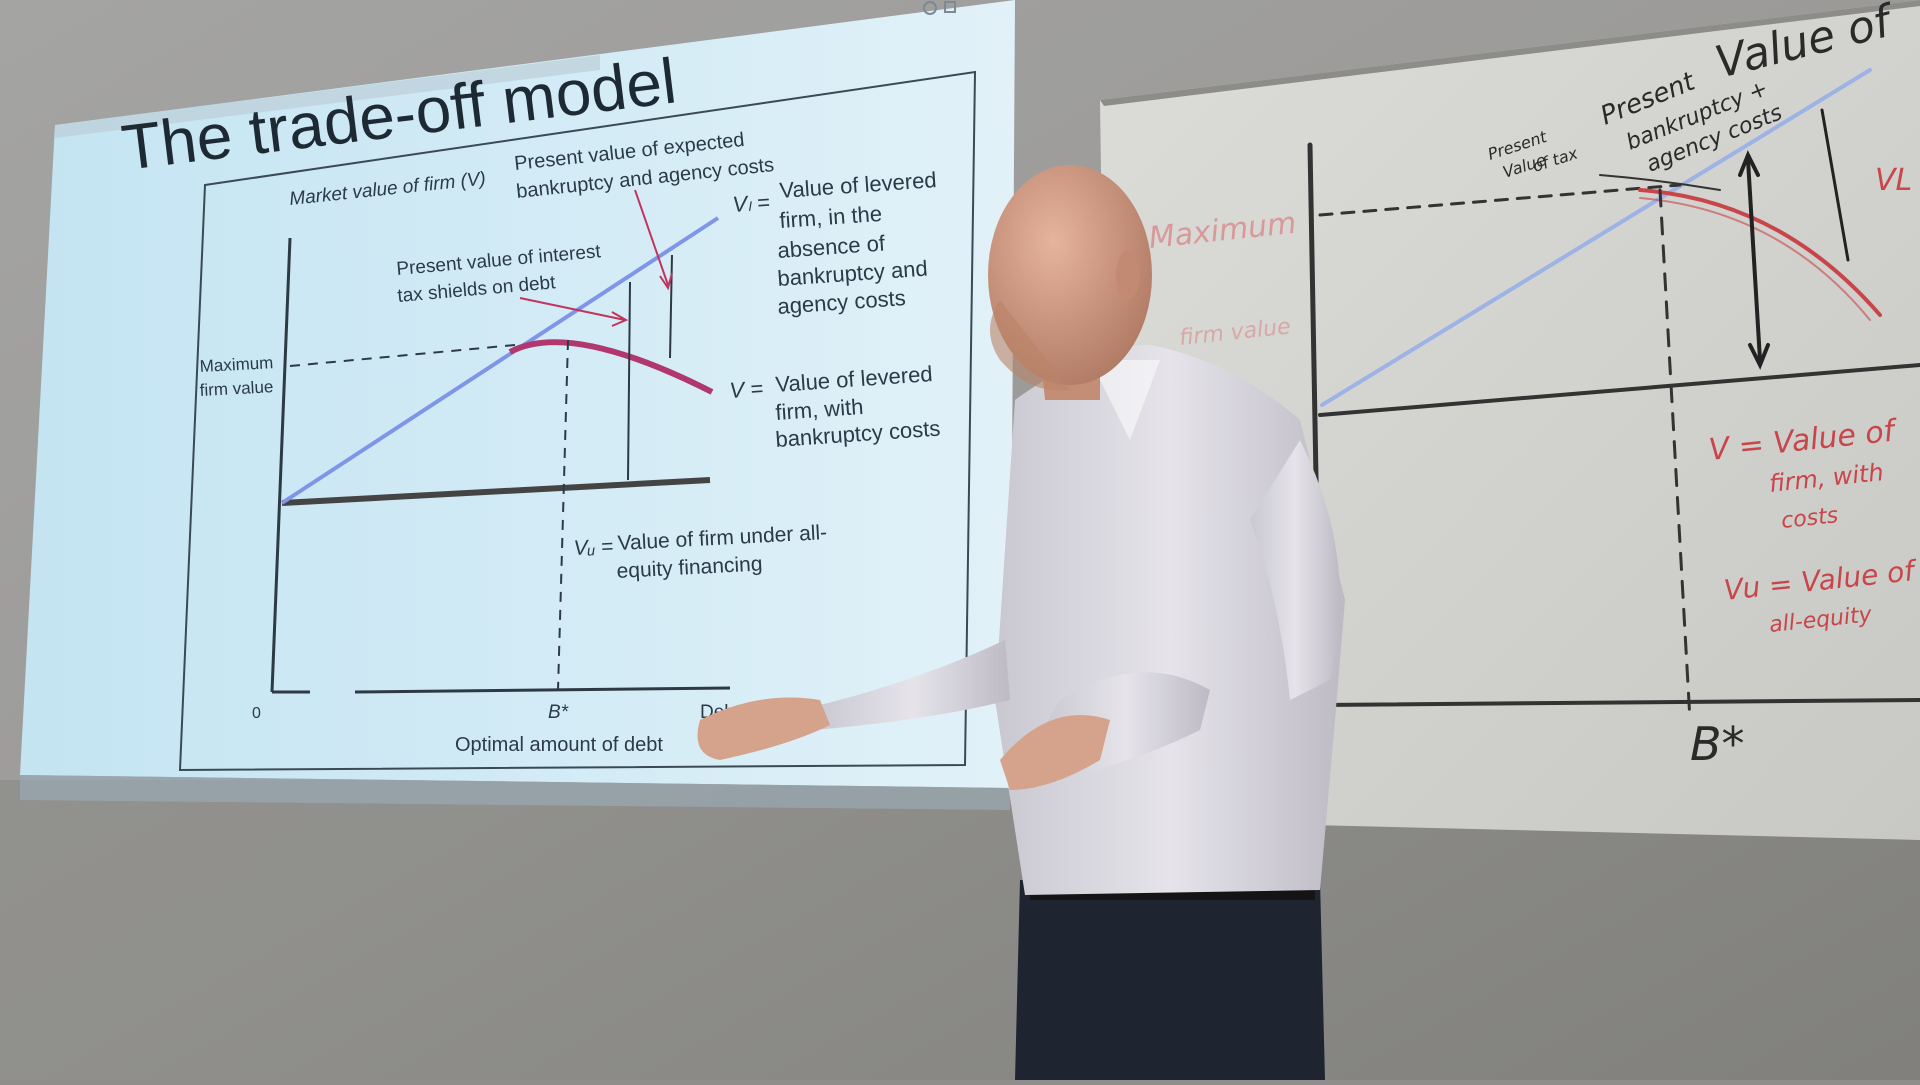  Describe the element at coordinates (746, 389) in the screenshot. I see `slide-v-symbol: V =` at that location.